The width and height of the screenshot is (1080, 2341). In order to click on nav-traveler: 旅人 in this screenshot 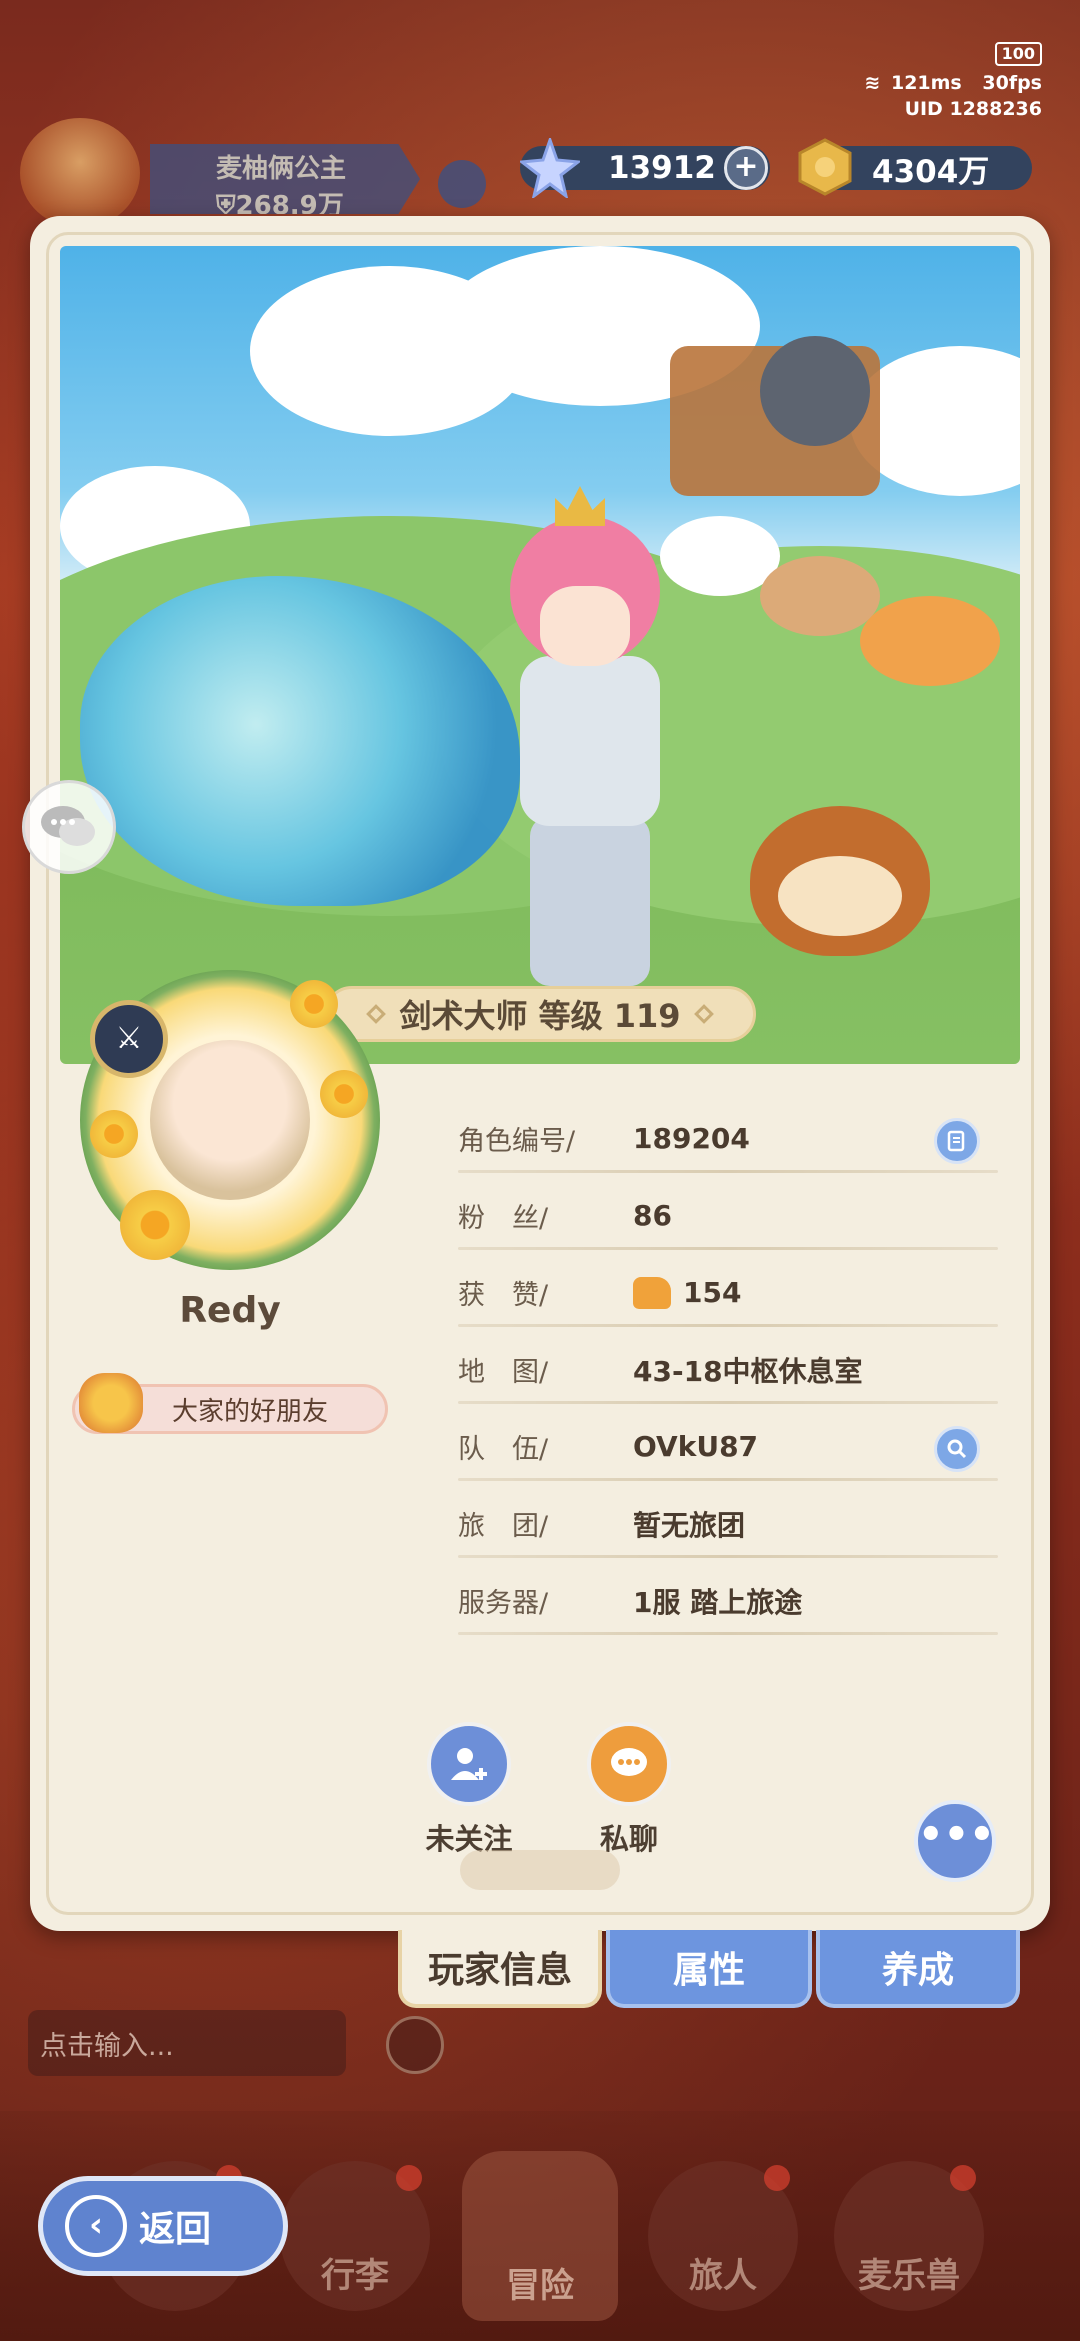, I will do `click(723, 2236)`.